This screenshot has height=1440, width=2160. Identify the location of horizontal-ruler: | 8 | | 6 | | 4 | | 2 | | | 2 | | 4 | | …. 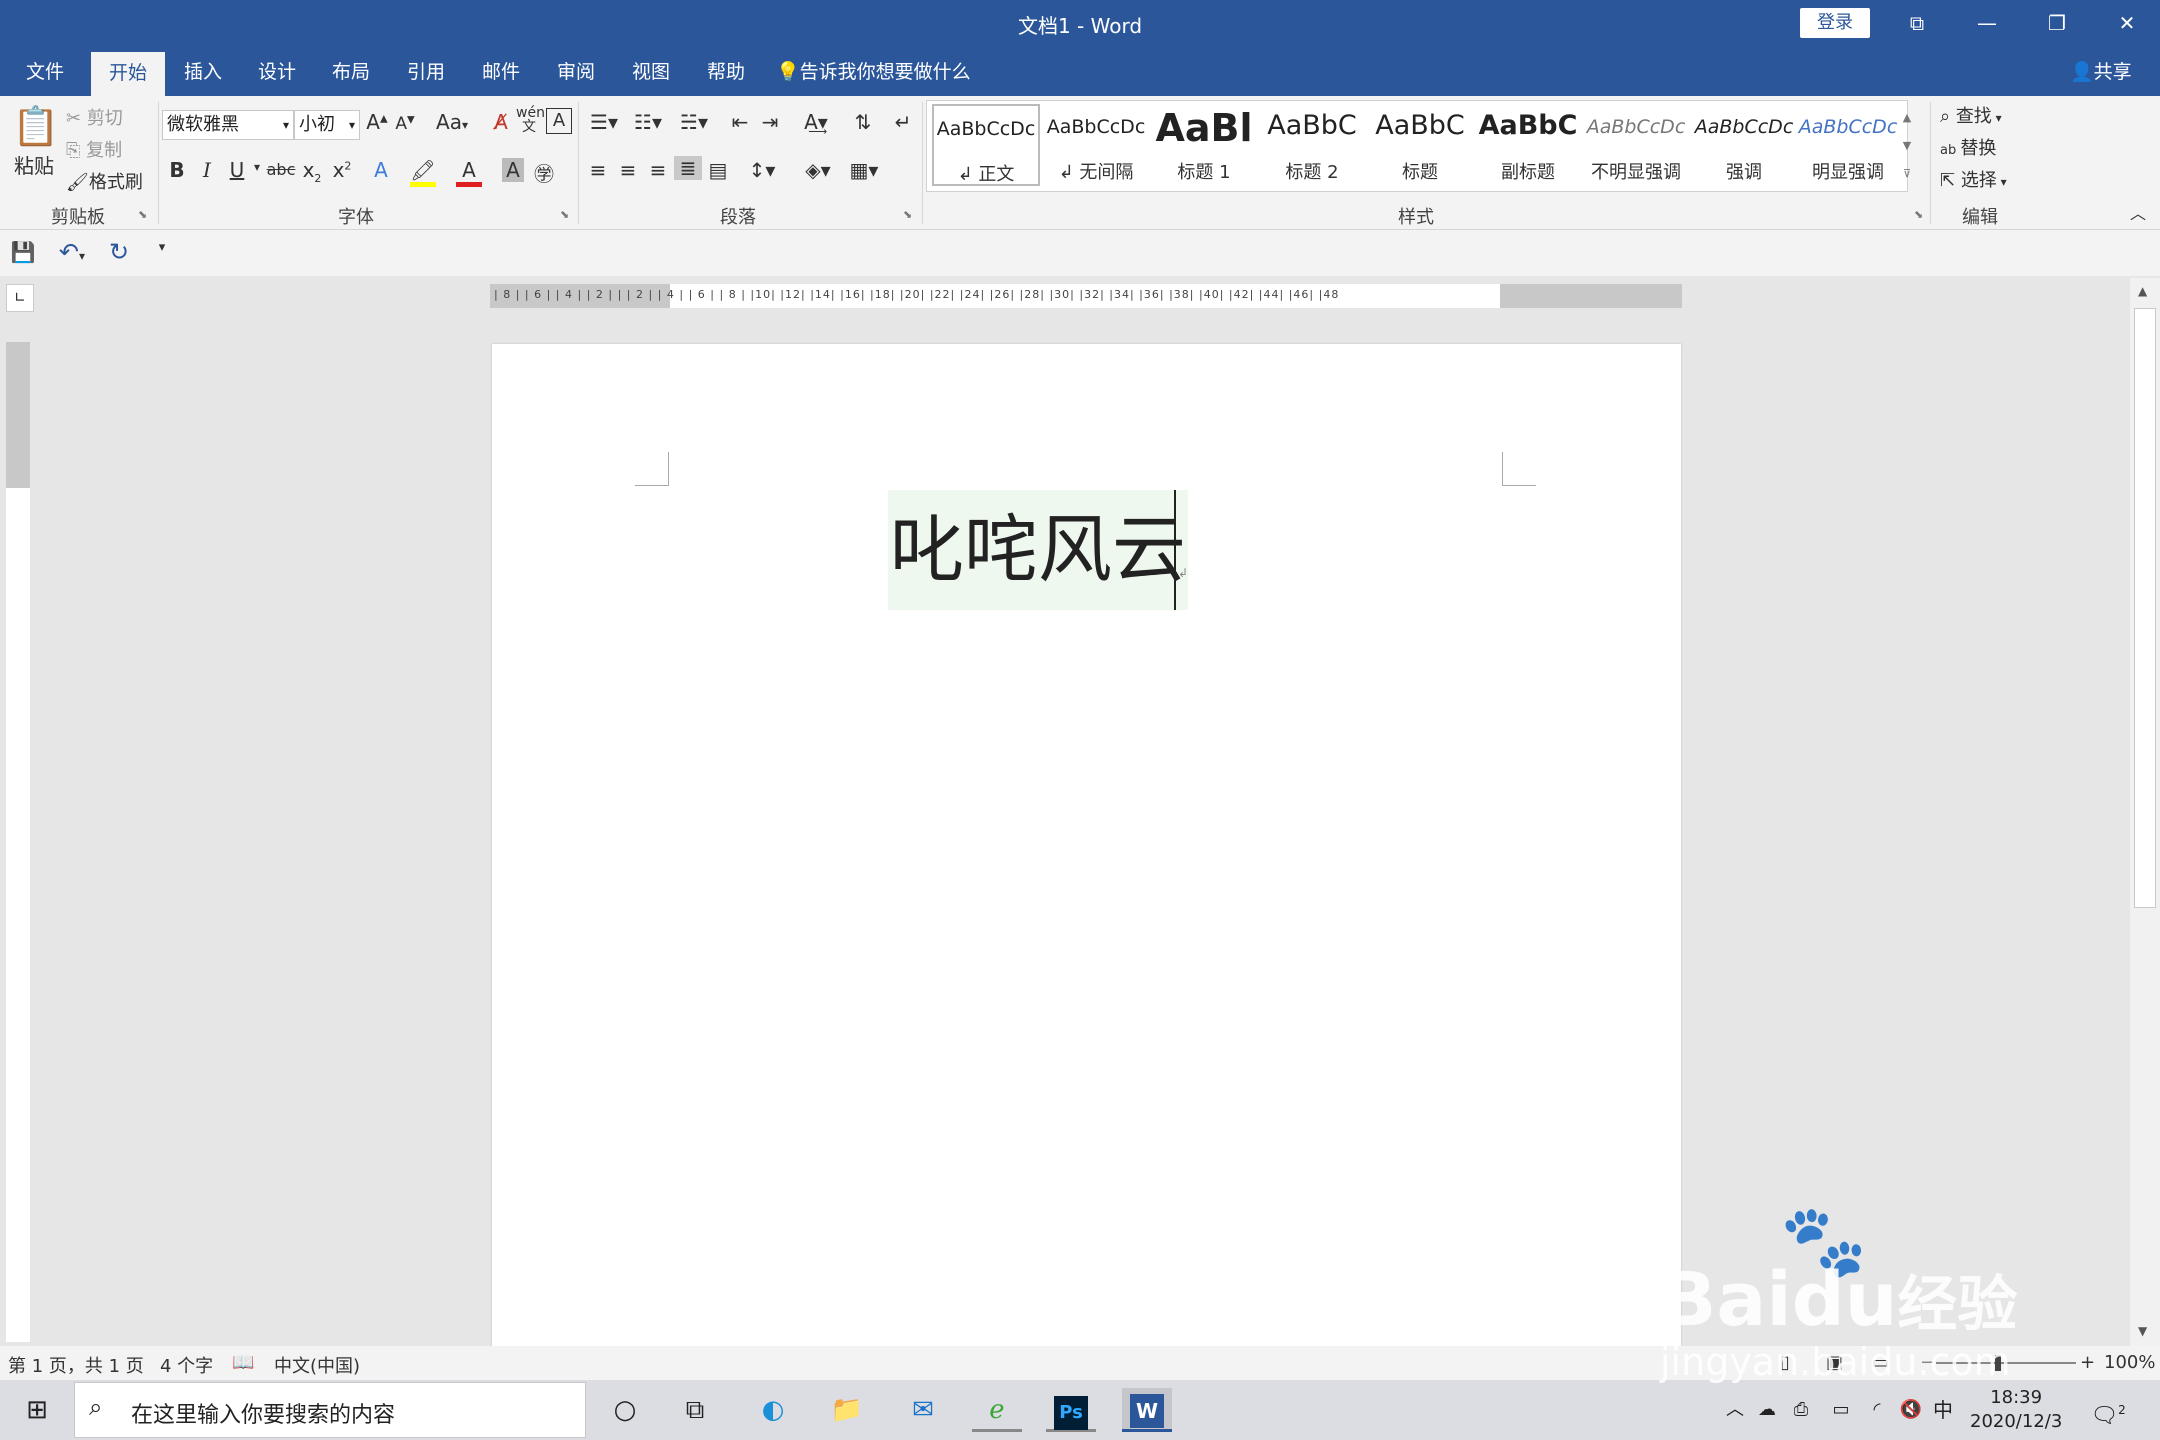
(1086, 296).